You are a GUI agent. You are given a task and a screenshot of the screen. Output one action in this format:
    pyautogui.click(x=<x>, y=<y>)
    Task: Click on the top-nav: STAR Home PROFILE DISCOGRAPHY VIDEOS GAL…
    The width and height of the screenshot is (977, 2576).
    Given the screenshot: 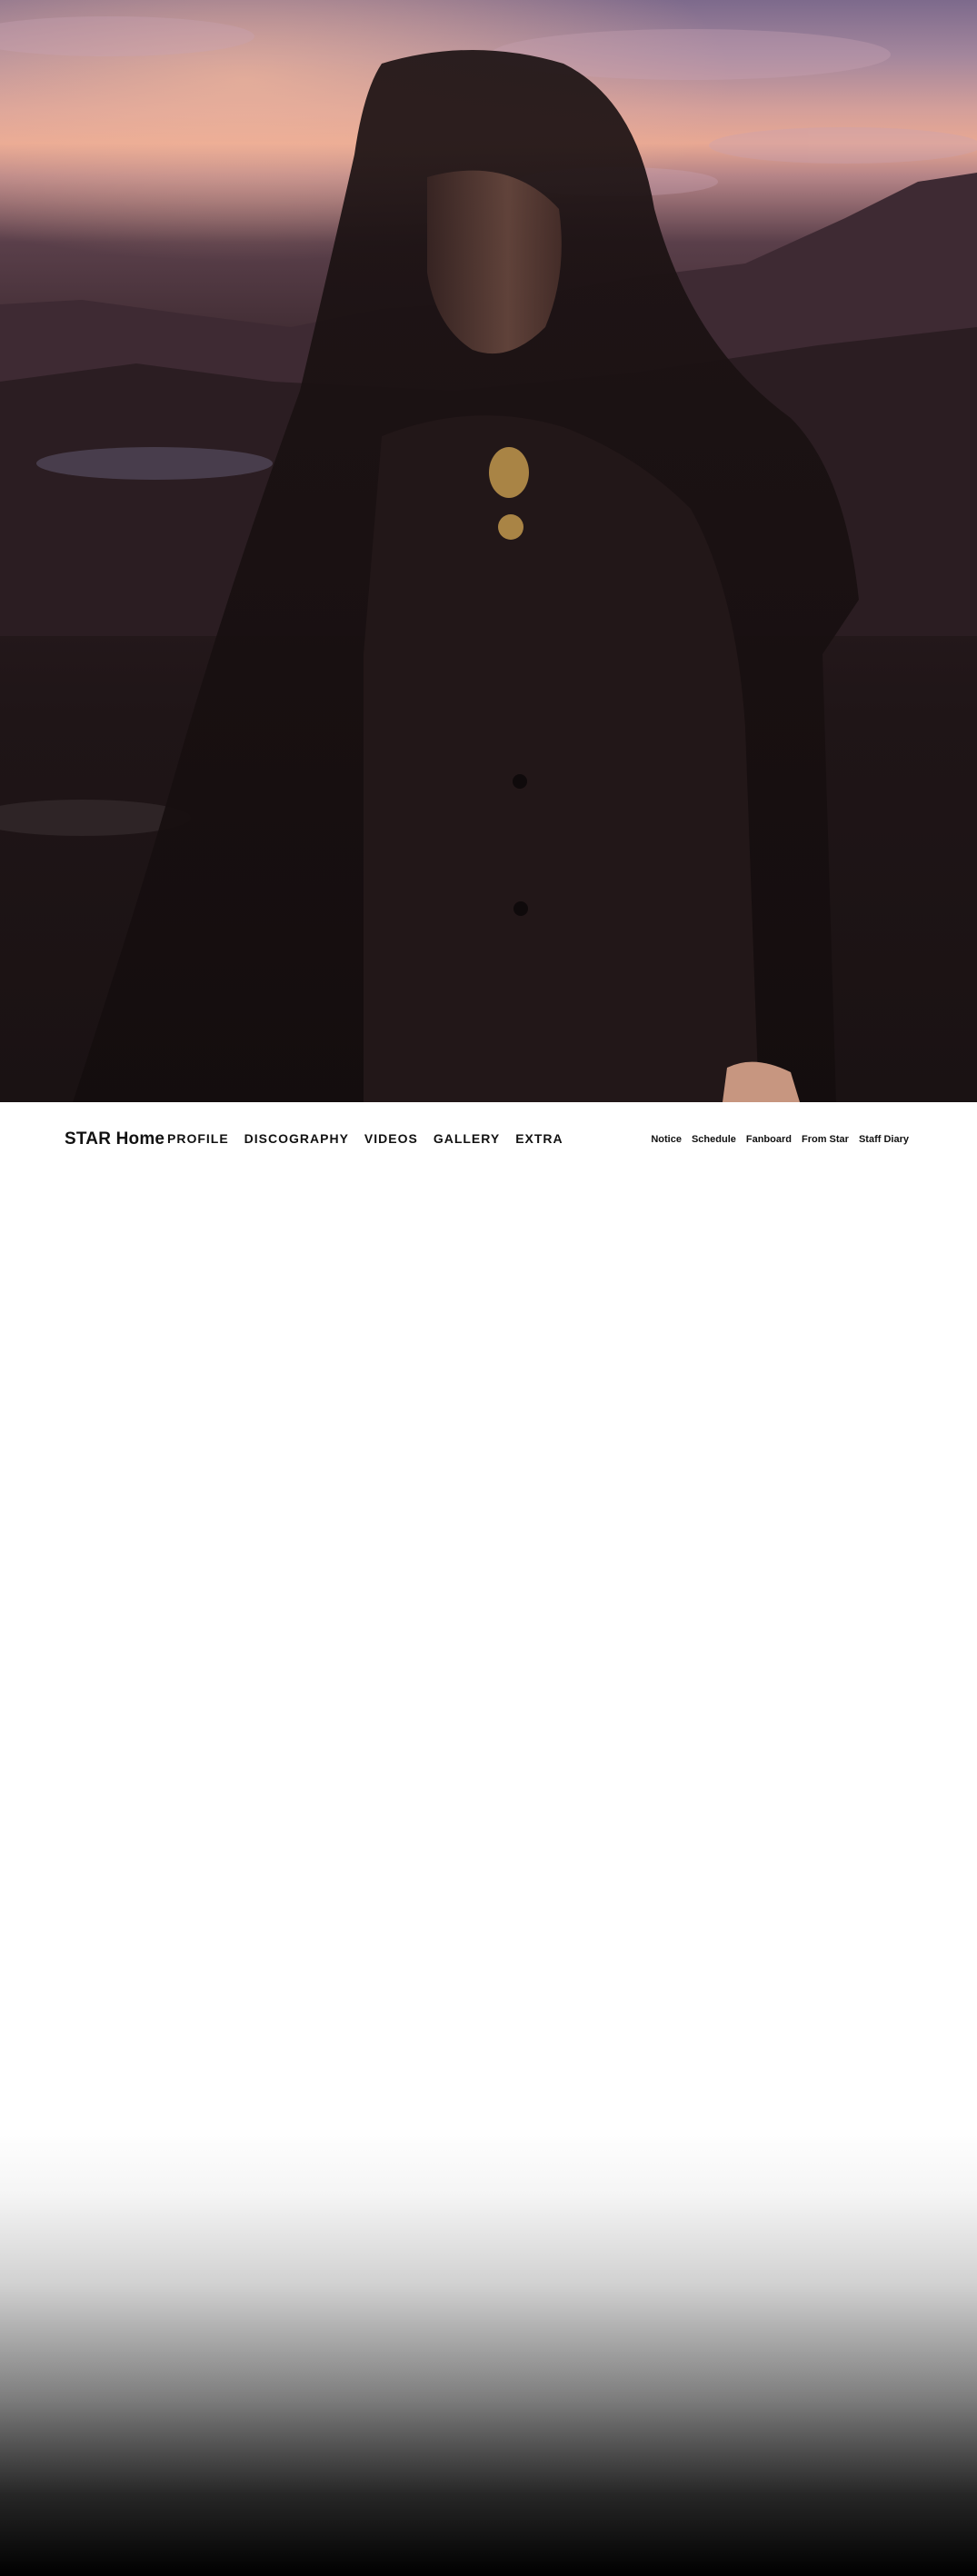 What is the action you would take?
    pyautogui.click(x=488, y=1140)
    